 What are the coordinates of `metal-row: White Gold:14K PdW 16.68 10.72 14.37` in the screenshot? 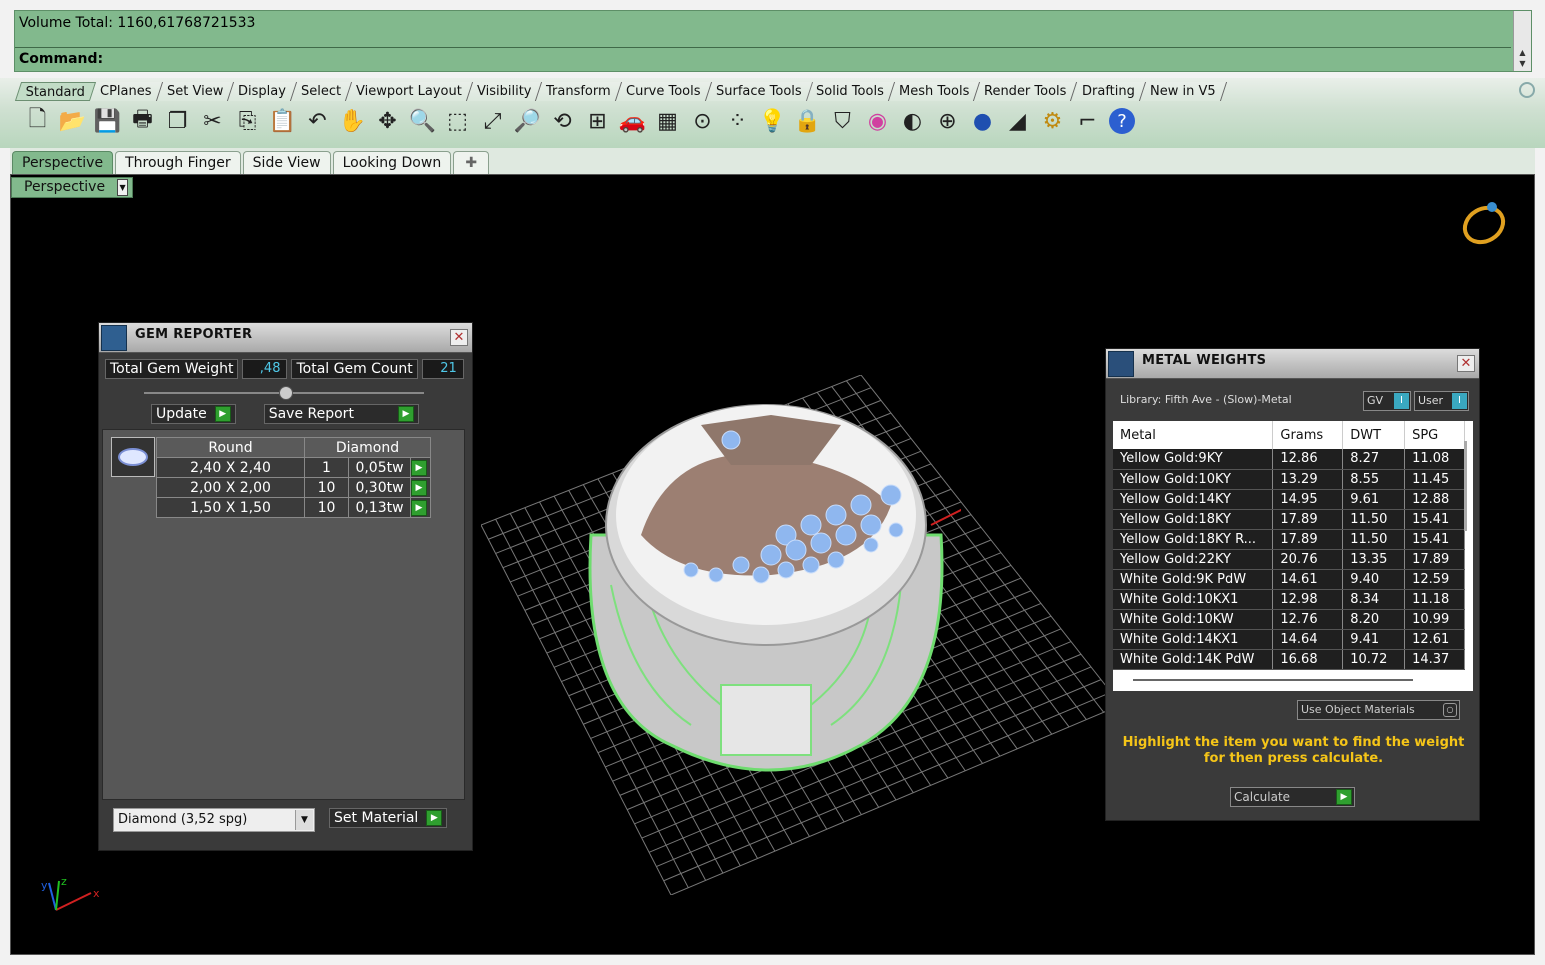 It's located at (1289, 659).